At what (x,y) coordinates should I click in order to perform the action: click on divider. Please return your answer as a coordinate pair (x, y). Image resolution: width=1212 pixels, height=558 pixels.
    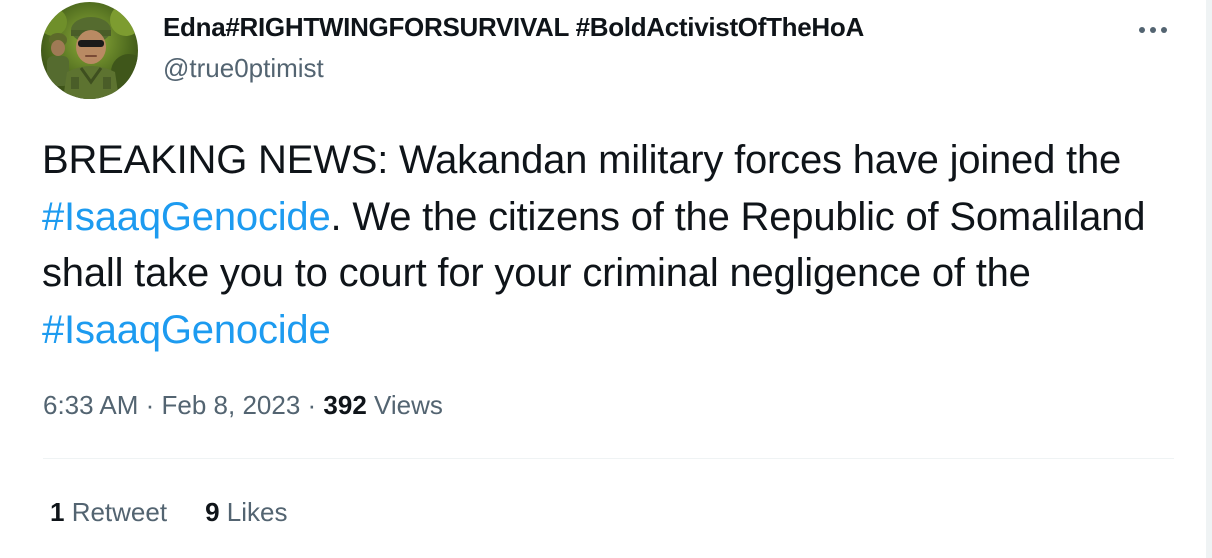
    Looking at the image, I should click on (608, 458).